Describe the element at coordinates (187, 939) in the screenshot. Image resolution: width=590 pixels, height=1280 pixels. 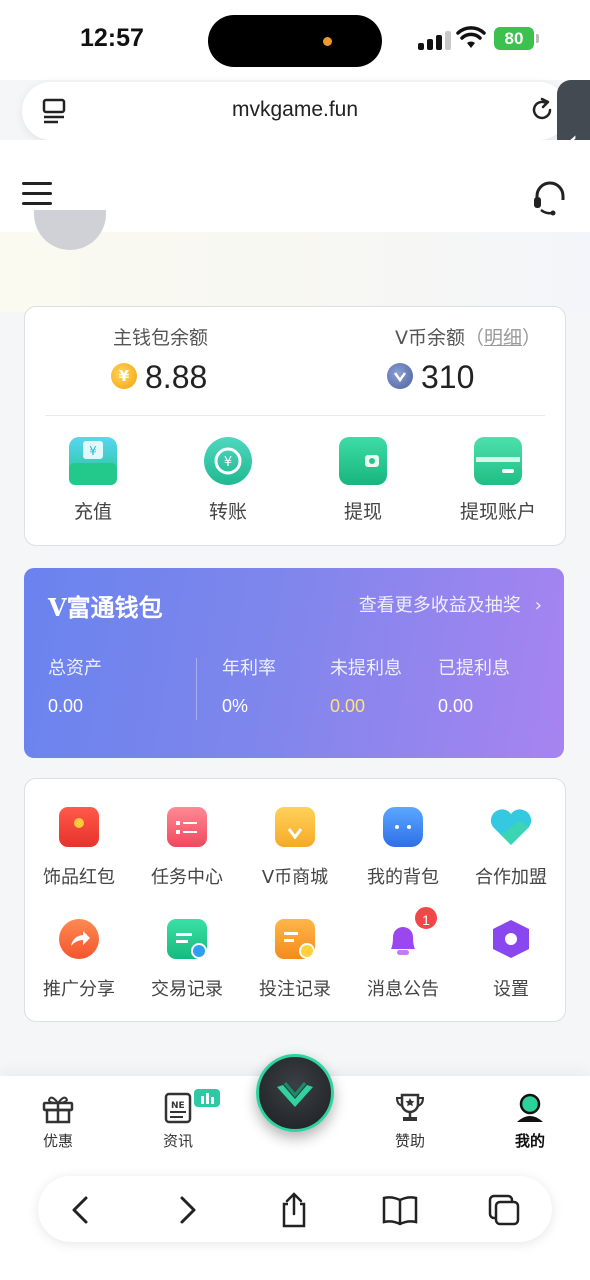
I see `transaction-record-icon` at that location.